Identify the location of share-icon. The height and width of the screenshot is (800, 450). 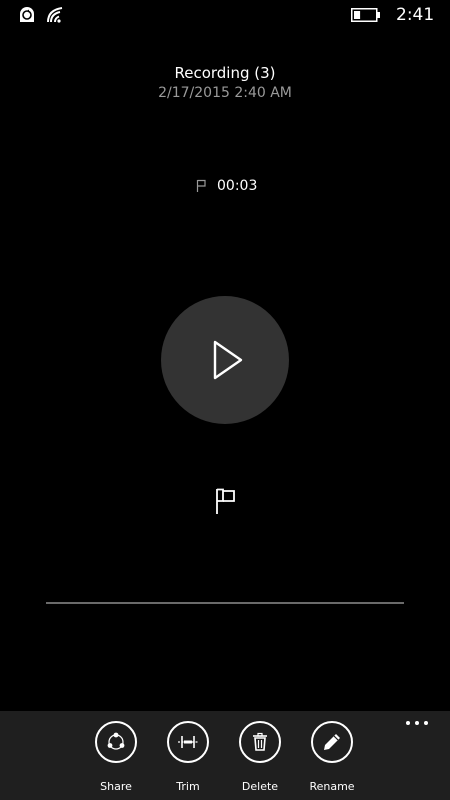
(116, 741).